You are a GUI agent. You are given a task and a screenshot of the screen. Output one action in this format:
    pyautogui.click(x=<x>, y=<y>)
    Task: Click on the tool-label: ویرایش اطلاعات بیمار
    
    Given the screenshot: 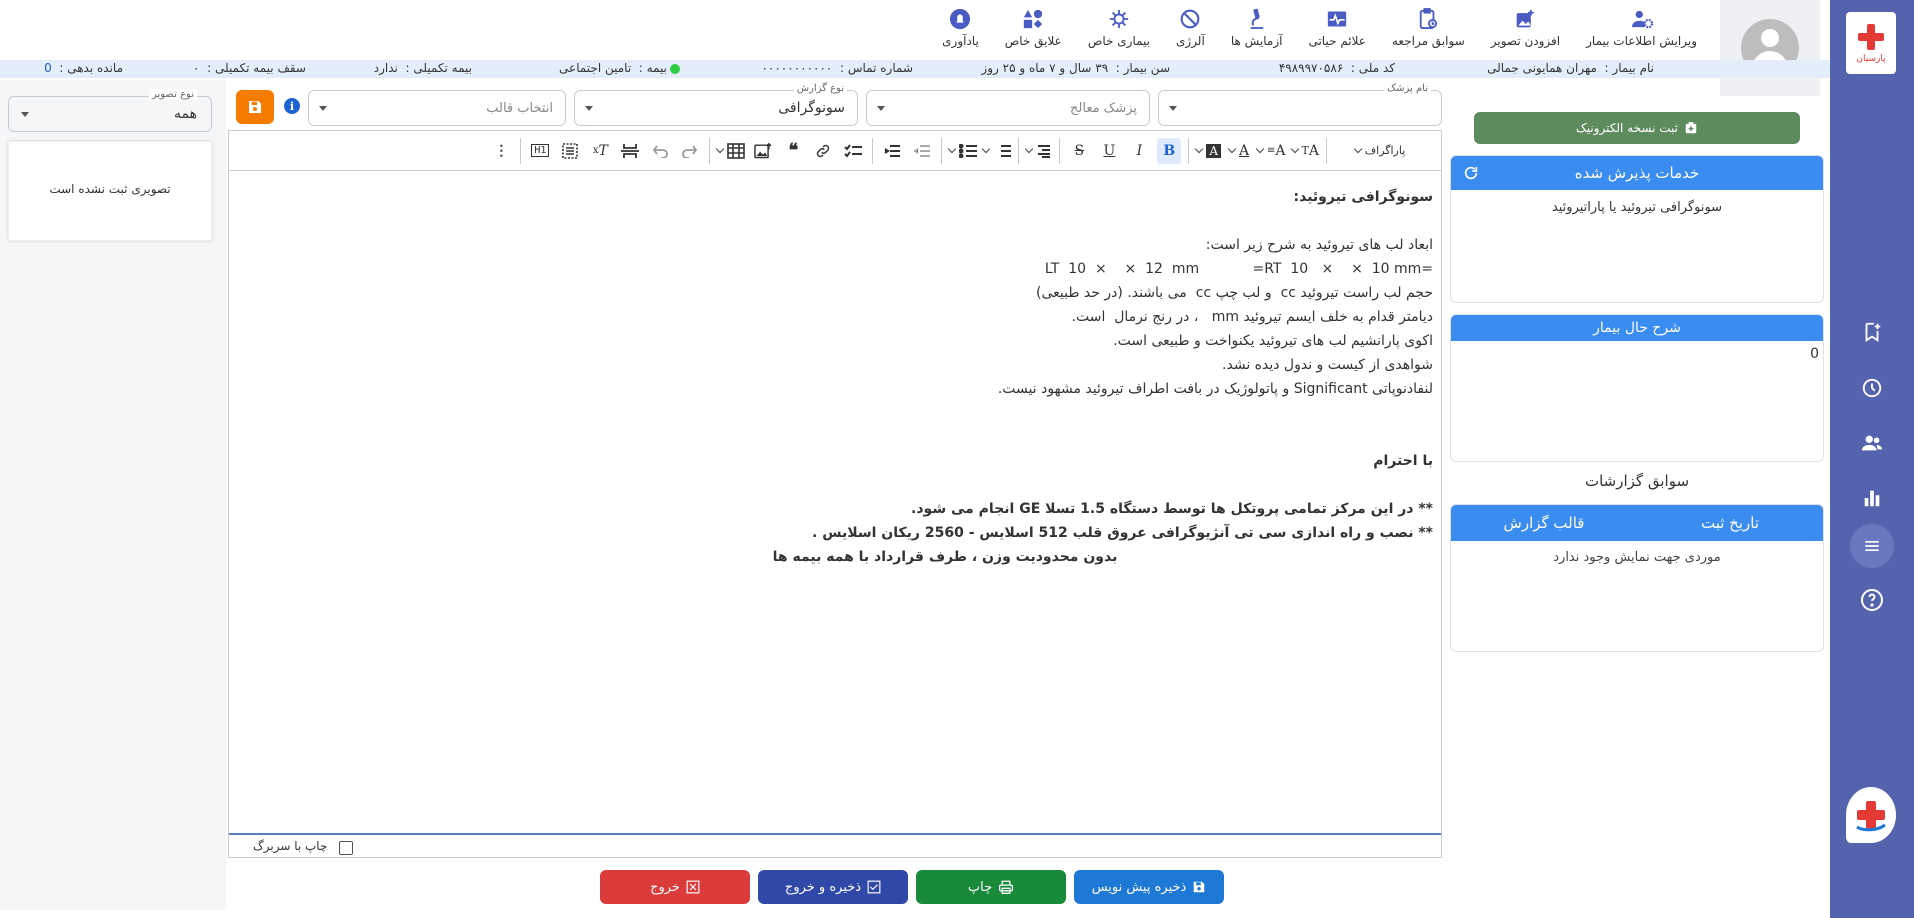 What is the action you would take?
    pyautogui.click(x=1641, y=41)
    